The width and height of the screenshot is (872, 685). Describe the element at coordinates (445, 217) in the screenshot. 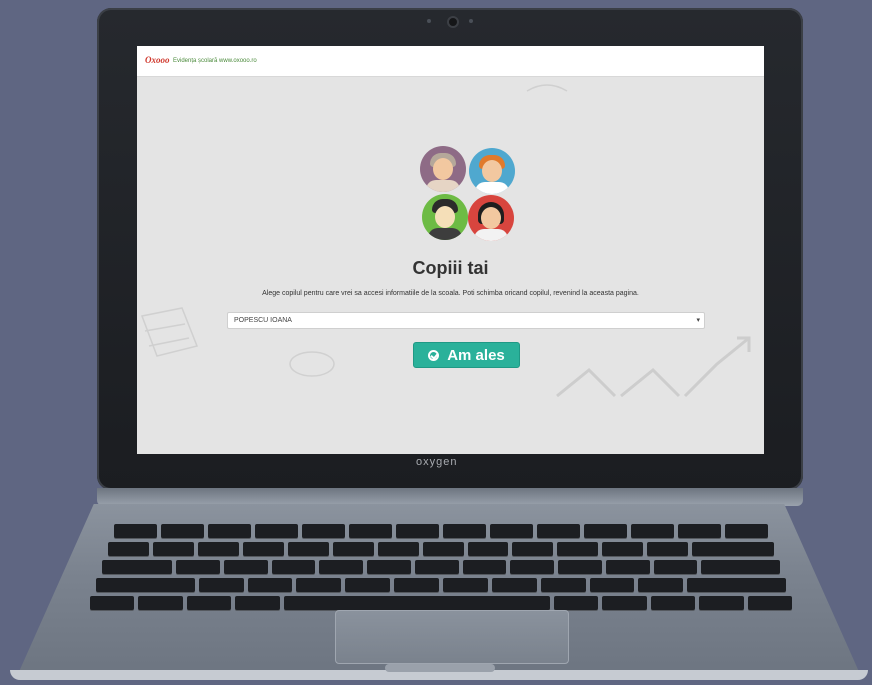

I see `avatar-man-with-hat` at that location.